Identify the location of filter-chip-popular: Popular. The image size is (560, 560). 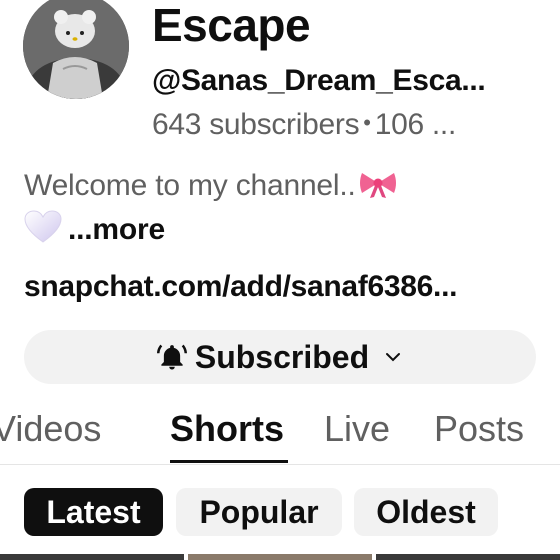
(259, 512).